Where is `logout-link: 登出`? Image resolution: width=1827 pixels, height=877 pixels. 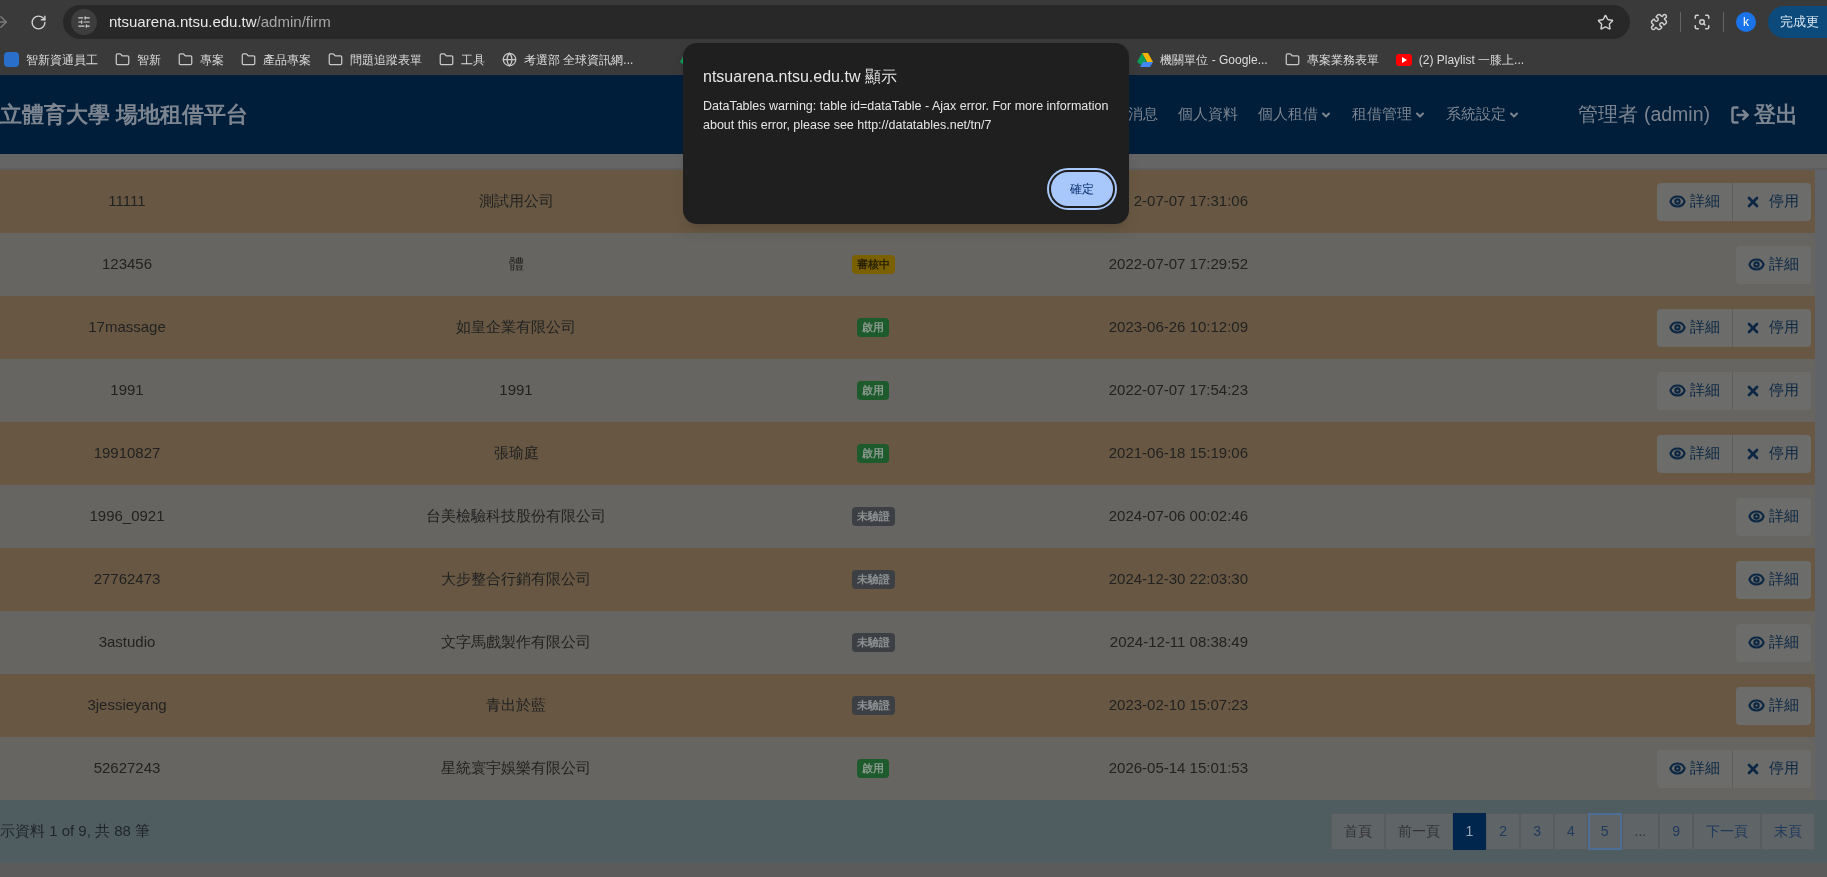 logout-link: 登出 is located at coordinates (1764, 114).